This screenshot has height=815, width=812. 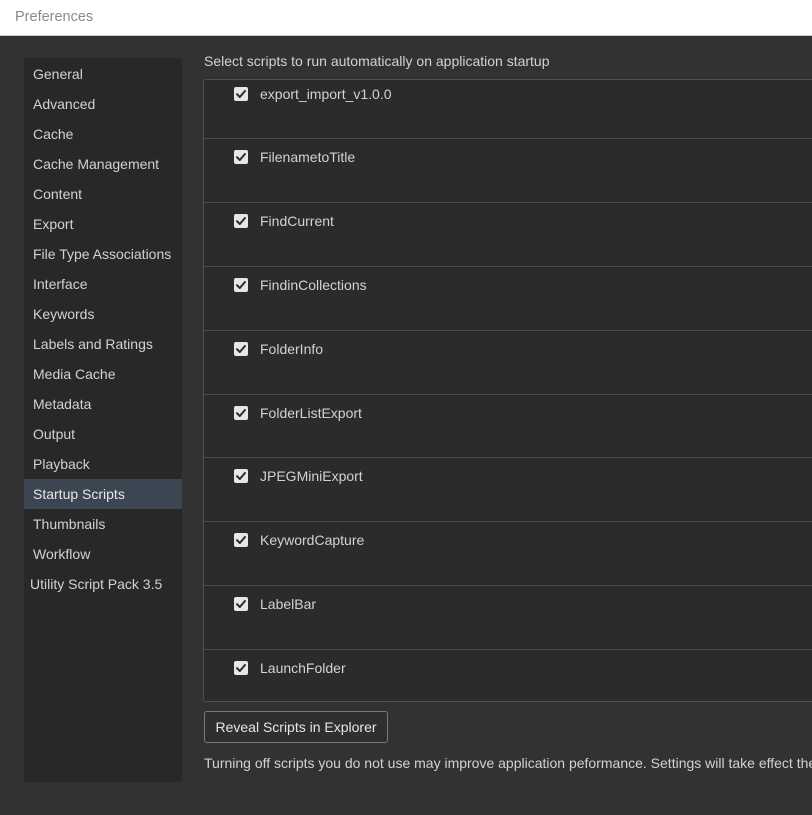 What do you see at coordinates (103, 374) in the screenshot?
I see `sidebar-item-media-cache: Media Cache` at bounding box center [103, 374].